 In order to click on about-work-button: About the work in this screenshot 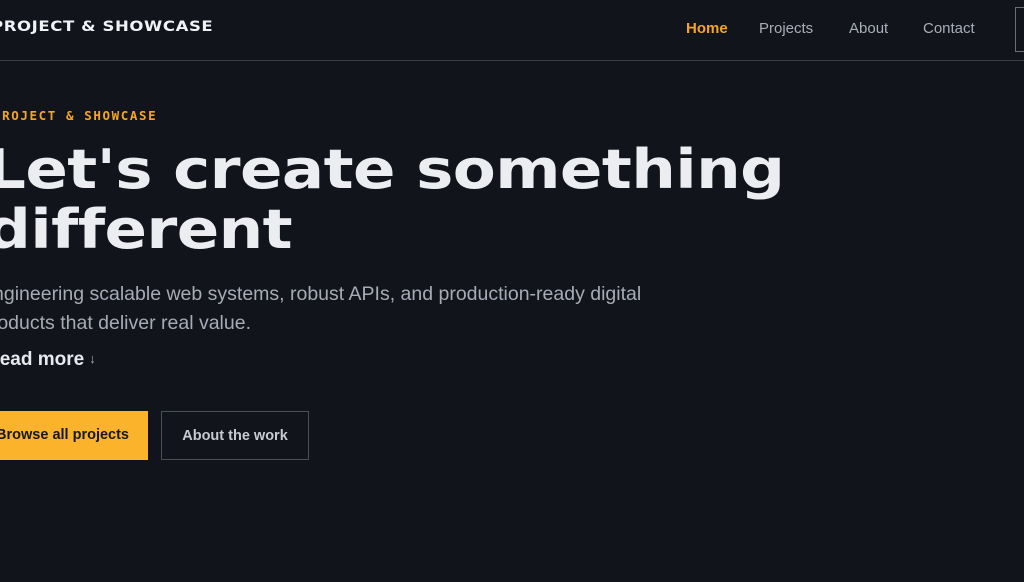, I will do `click(235, 435)`.